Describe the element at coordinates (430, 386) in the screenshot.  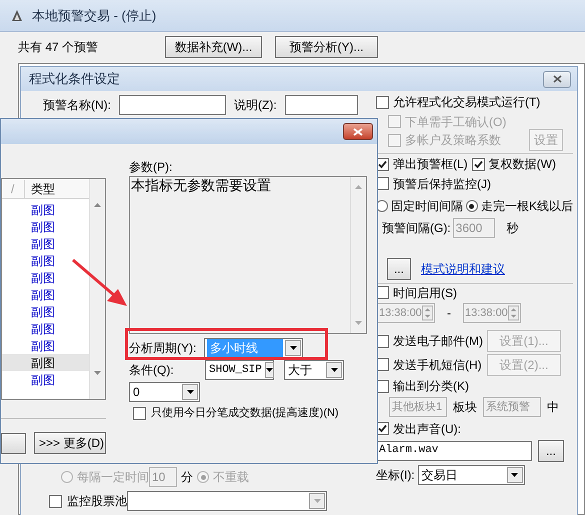
I see `checkbox-label: 输出到分类(K)` at that location.